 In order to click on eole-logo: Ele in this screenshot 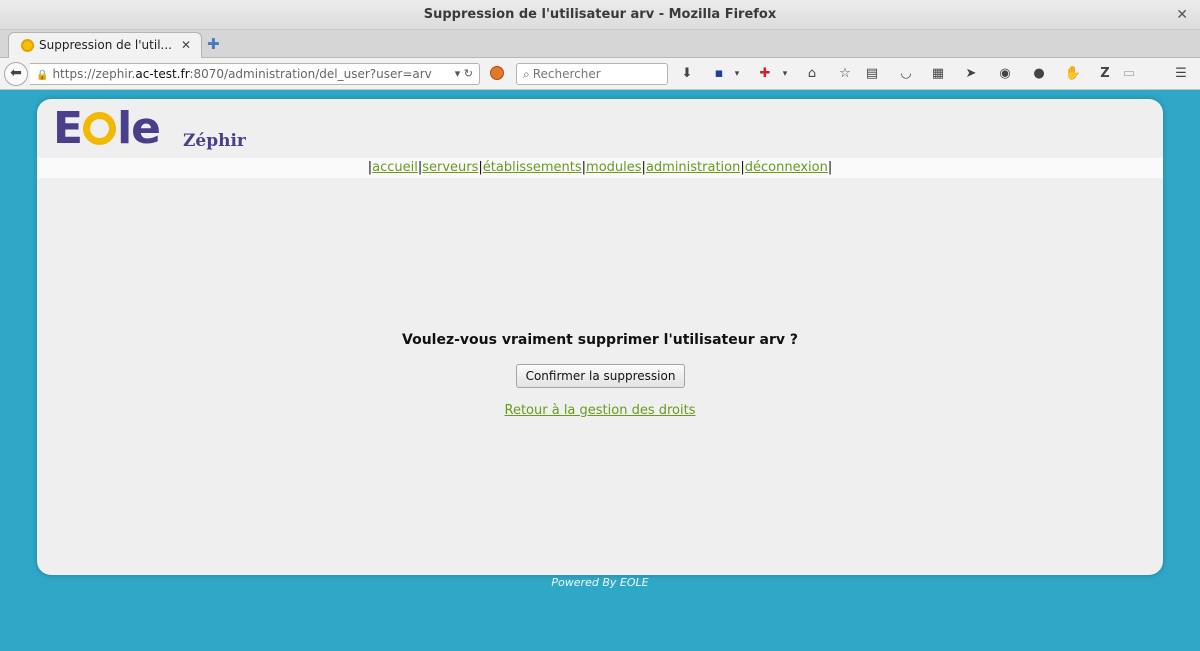, I will do `click(107, 128)`.